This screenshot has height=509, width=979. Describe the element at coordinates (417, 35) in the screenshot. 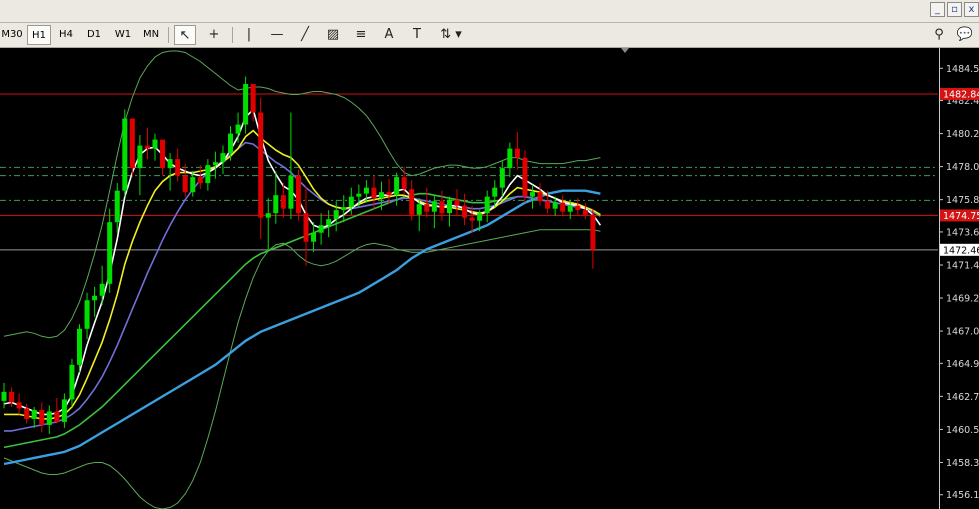

I see `text-label-tool-icon: T` at that location.